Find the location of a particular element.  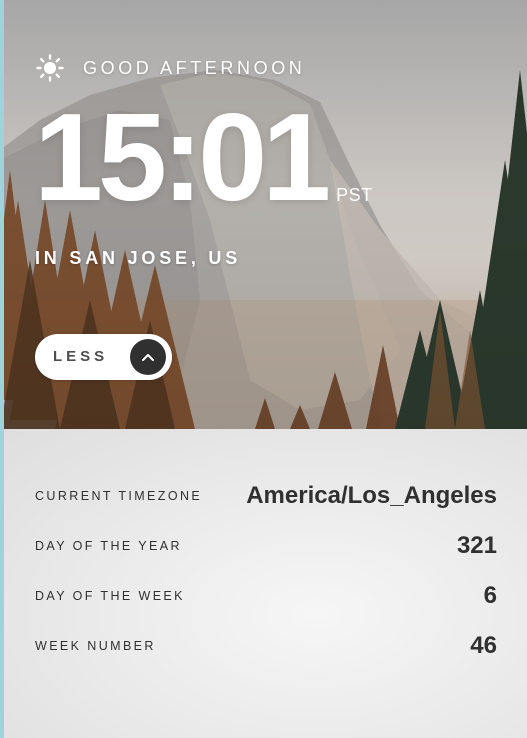

window-edge is located at coordinates (2, 369).